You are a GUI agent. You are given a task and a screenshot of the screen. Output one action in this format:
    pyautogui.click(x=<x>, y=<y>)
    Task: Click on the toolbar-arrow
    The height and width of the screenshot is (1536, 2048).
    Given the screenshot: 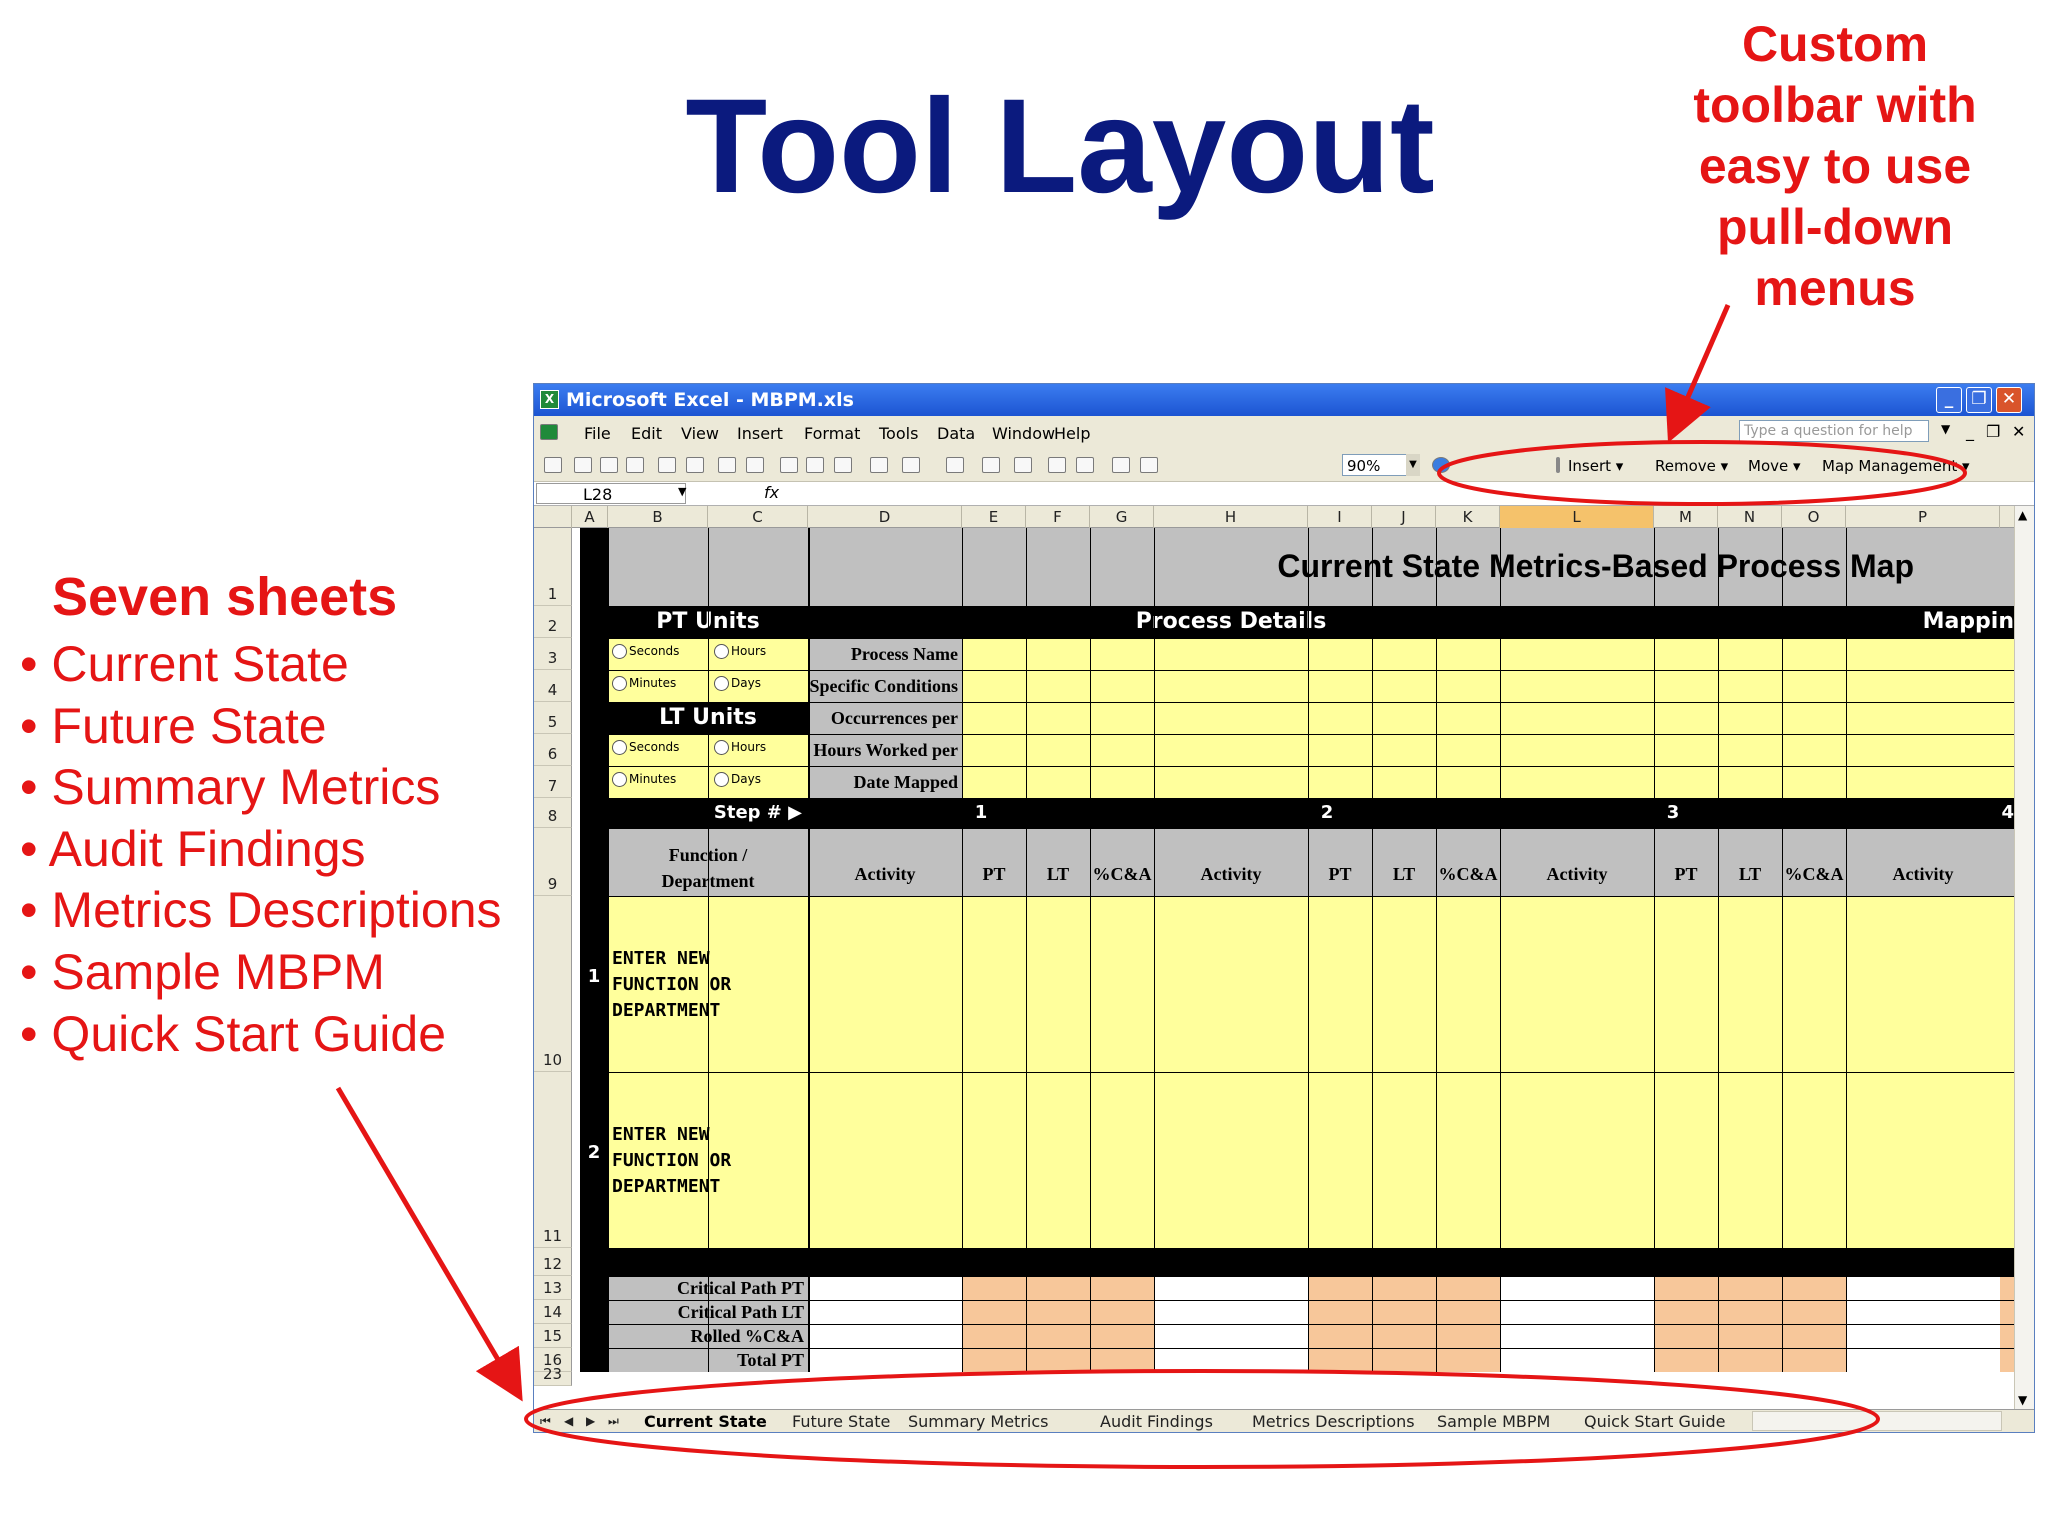 What is the action you would take?
    pyautogui.click(x=1698, y=373)
    